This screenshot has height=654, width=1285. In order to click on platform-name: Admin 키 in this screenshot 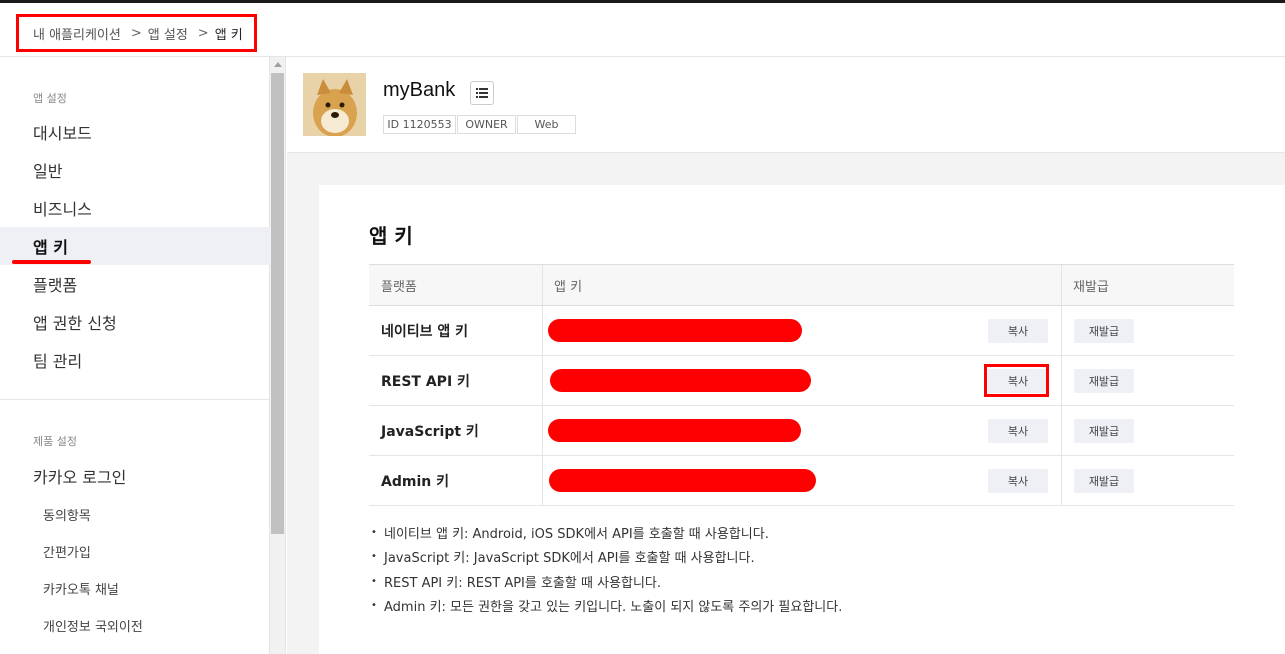, I will do `click(415, 482)`.